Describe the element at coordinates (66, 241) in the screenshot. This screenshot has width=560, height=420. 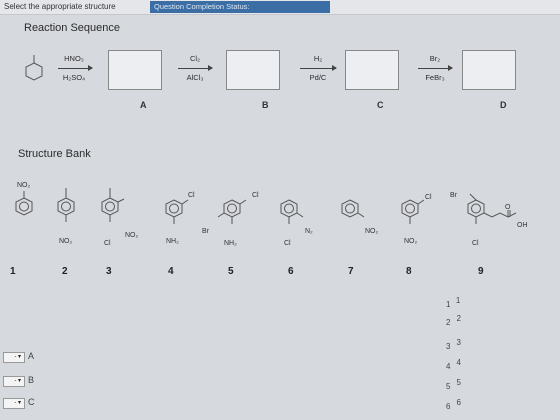
I see `s2-nitro-label: NO₂` at that location.